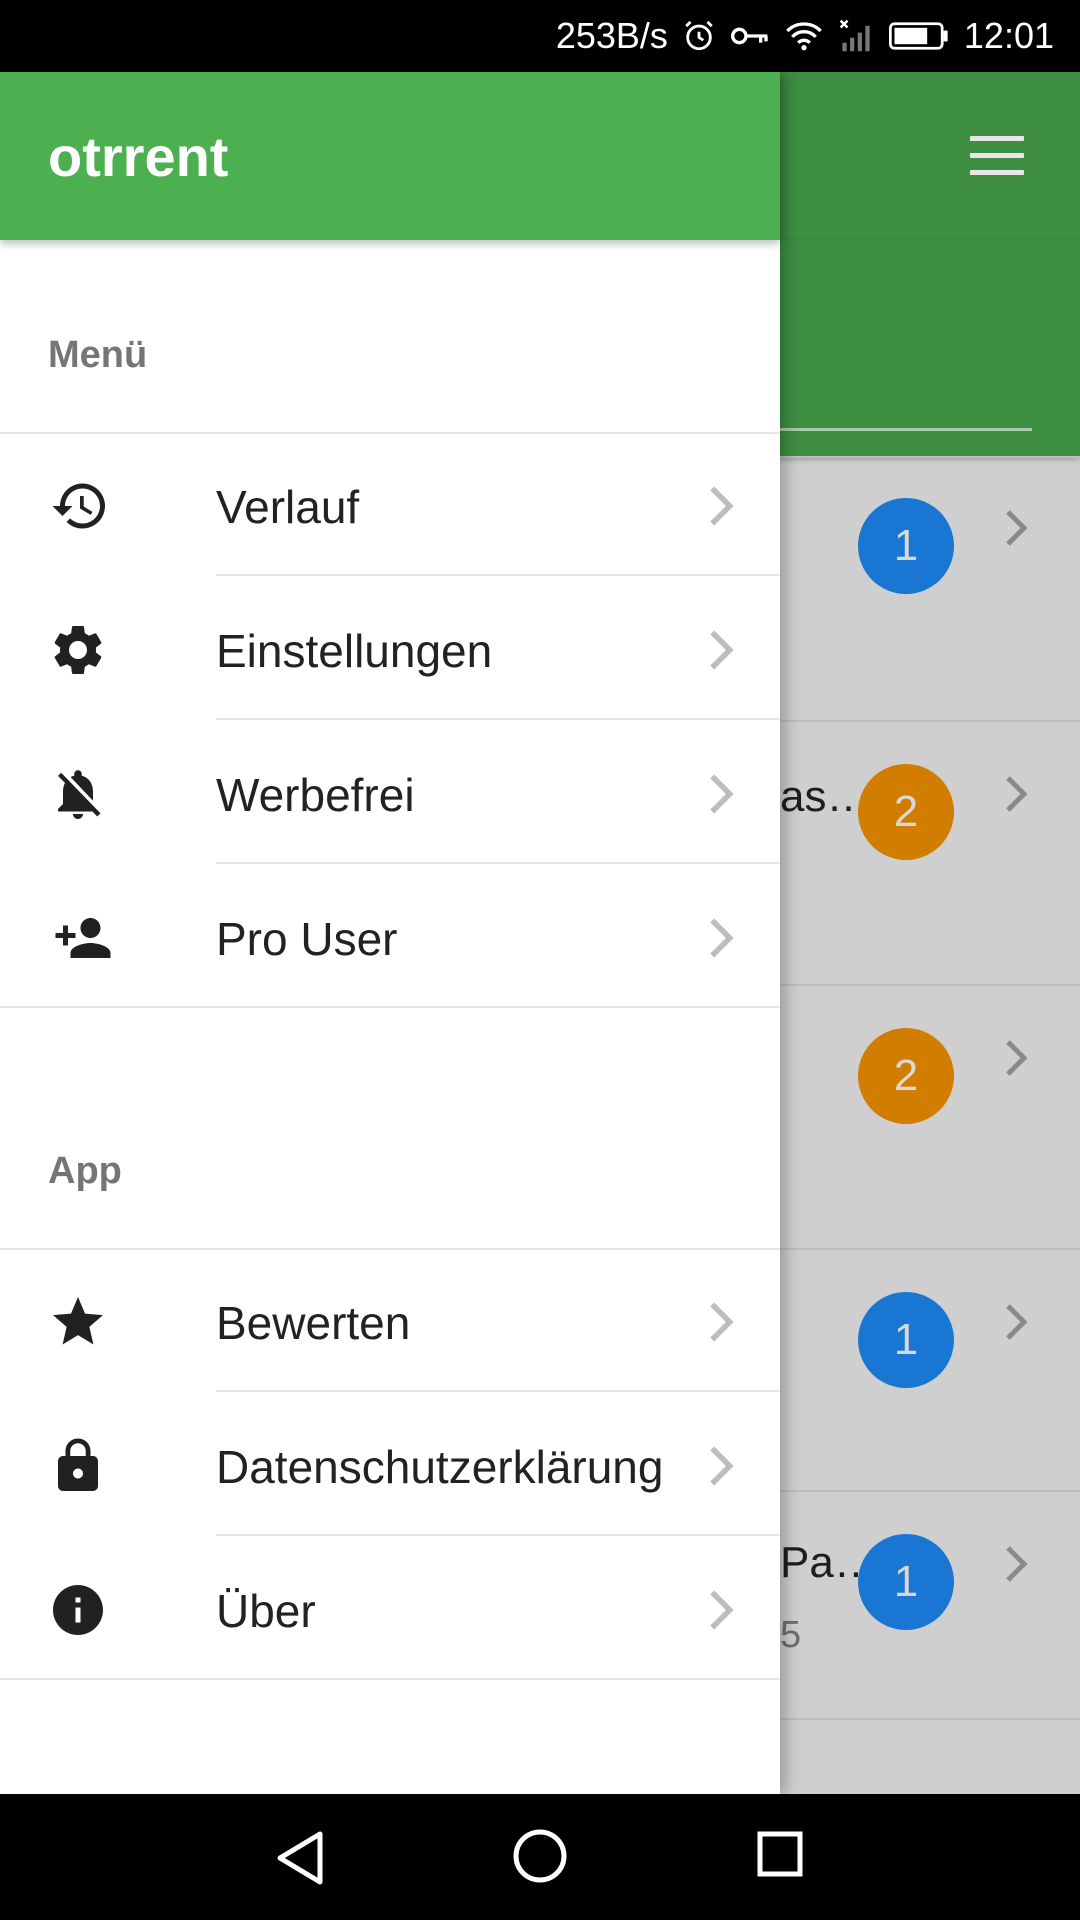 The image size is (1080, 1920). Describe the element at coordinates (78, 794) in the screenshot. I see `notifications-off-icon` at that location.